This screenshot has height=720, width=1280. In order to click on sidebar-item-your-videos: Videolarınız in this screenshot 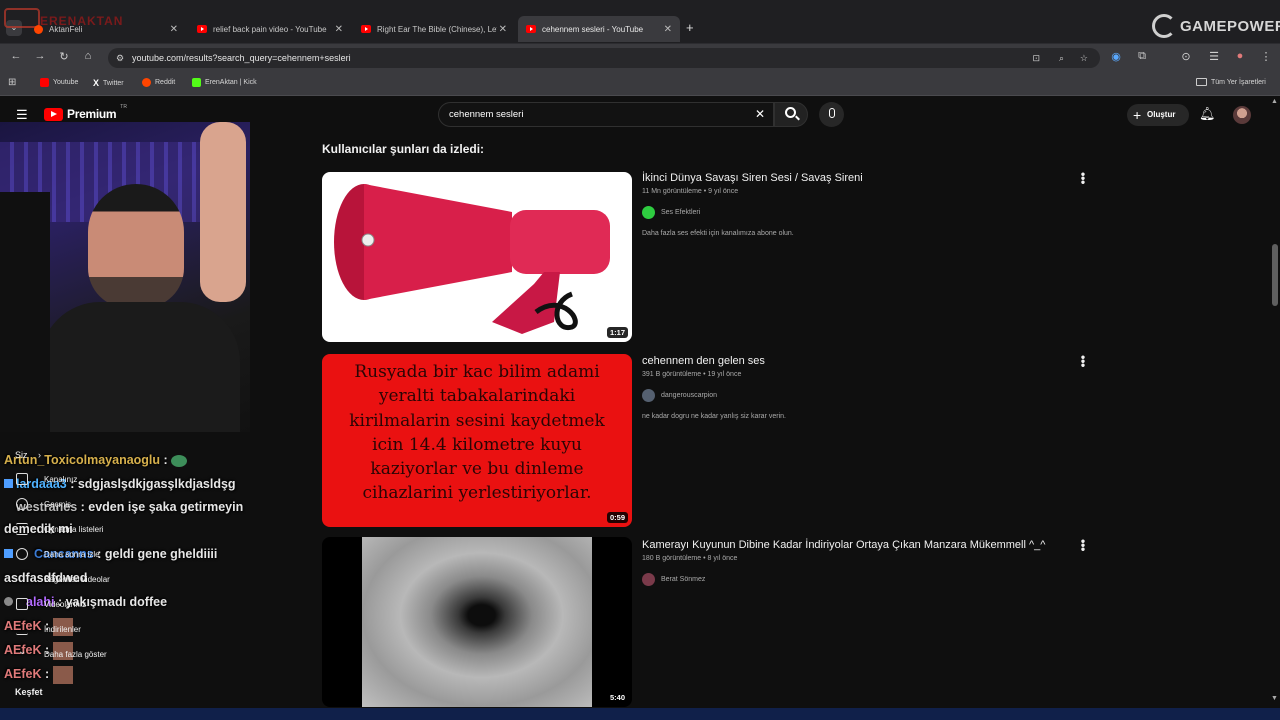, I will do `click(65, 604)`.